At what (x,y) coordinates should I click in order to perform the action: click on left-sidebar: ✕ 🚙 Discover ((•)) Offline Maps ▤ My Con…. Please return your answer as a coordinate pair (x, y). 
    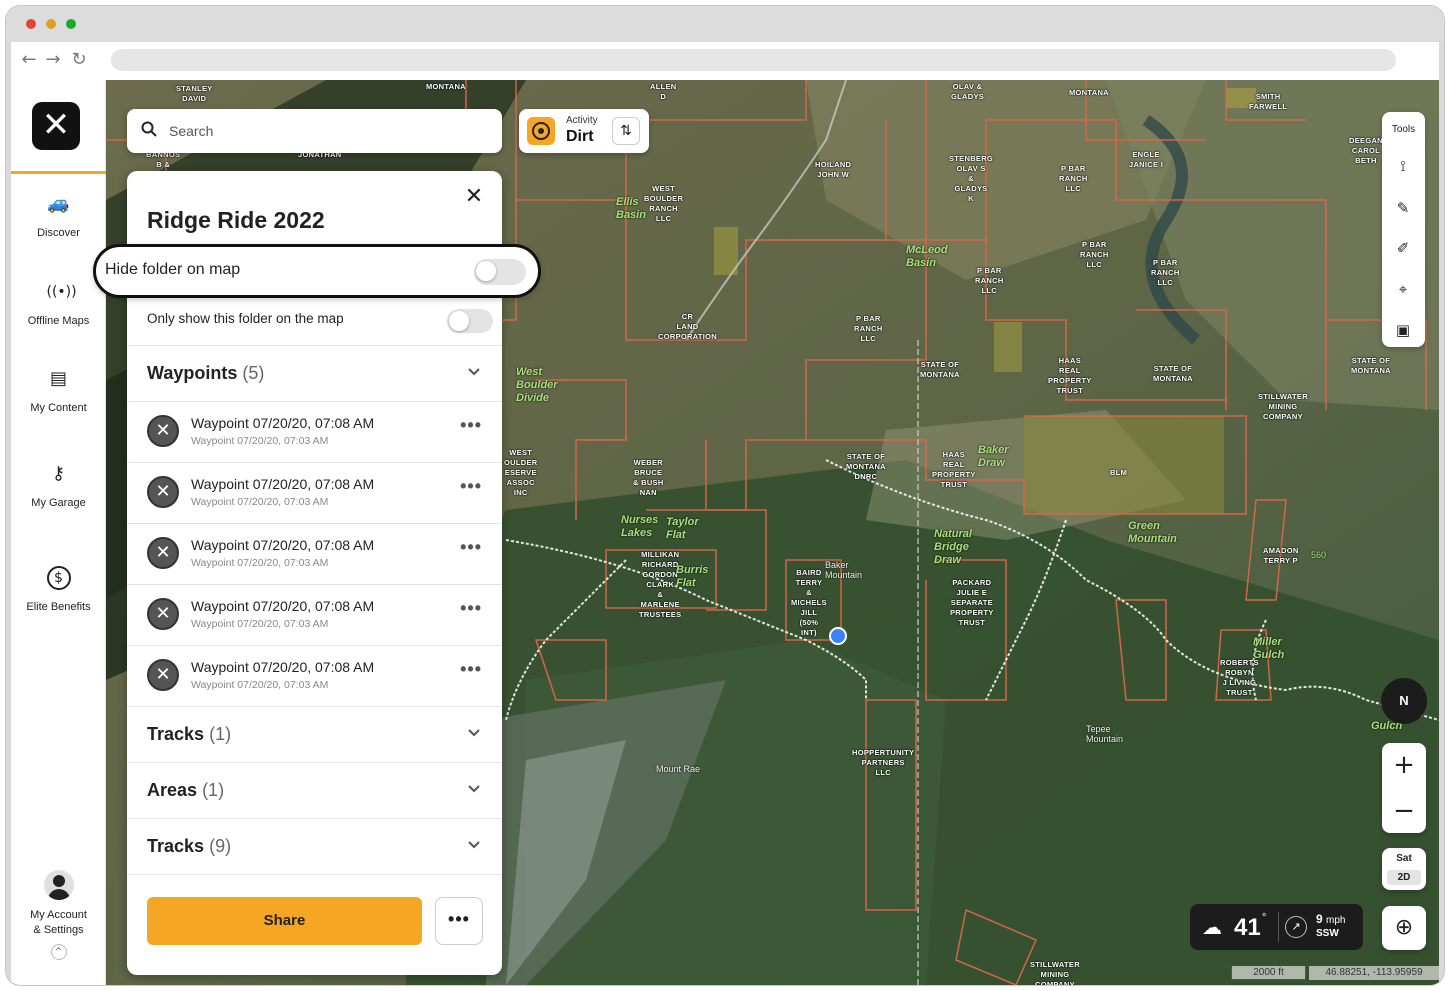
    Looking at the image, I should click on (58, 532).